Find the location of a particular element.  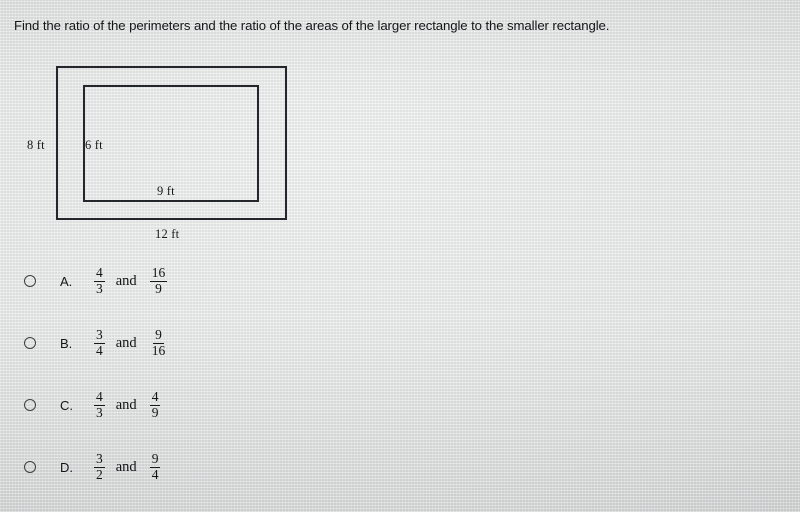

option-letter-a: A. is located at coordinates (66, 281).